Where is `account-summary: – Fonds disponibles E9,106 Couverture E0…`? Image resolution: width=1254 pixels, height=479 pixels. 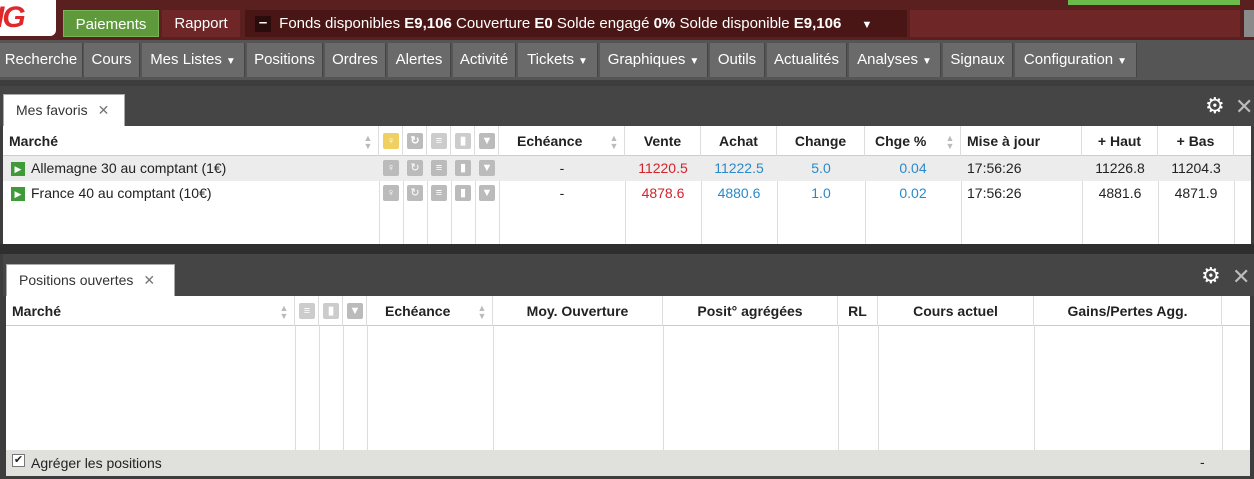
account-summary: – Fonds disponibles E9,106 Couverture E0… is located at coordinates (576, 23).